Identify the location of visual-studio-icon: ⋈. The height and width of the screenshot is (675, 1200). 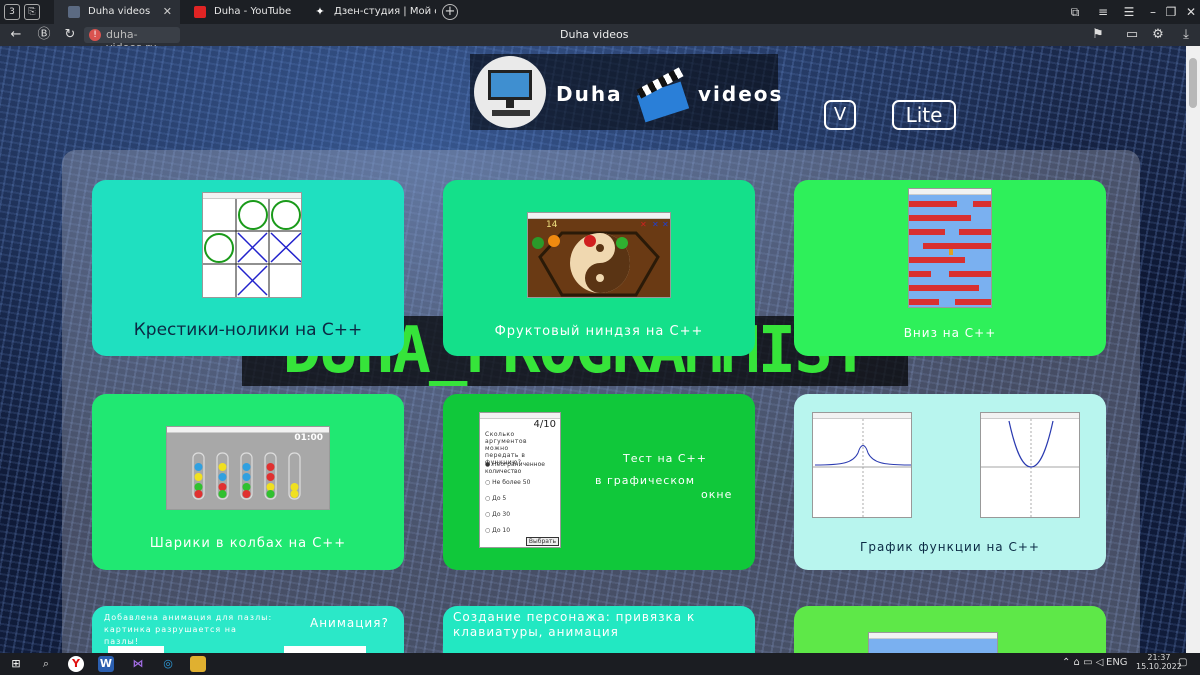
(138, 664).